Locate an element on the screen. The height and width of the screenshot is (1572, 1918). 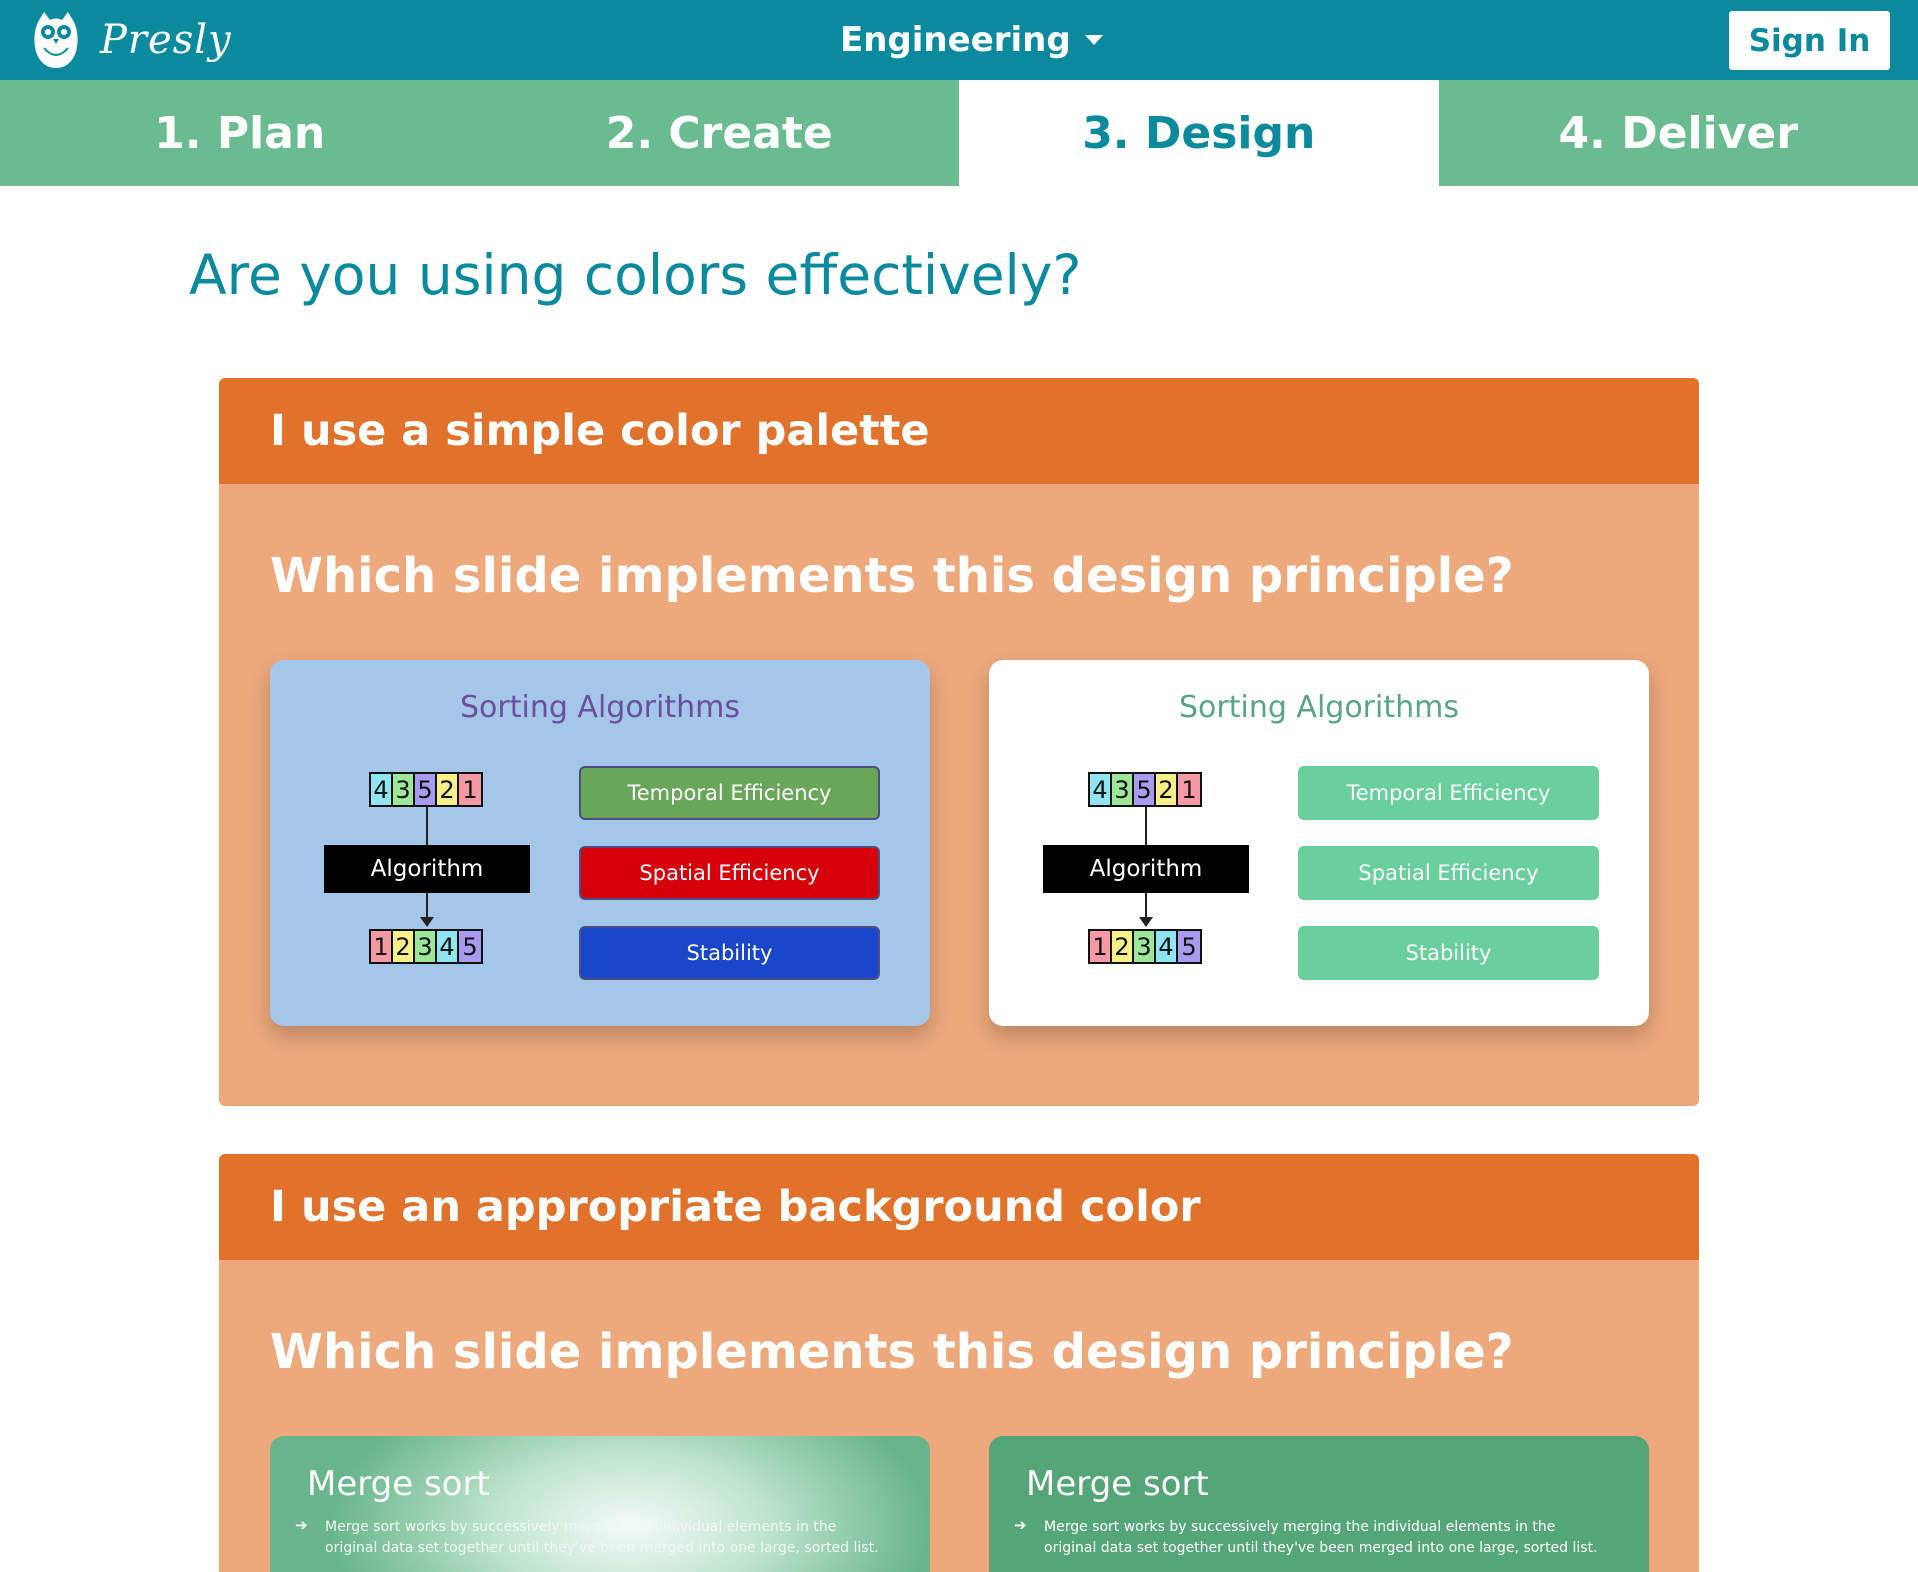
sign-in-button: Sign In is located at coordinates (1809, 40).